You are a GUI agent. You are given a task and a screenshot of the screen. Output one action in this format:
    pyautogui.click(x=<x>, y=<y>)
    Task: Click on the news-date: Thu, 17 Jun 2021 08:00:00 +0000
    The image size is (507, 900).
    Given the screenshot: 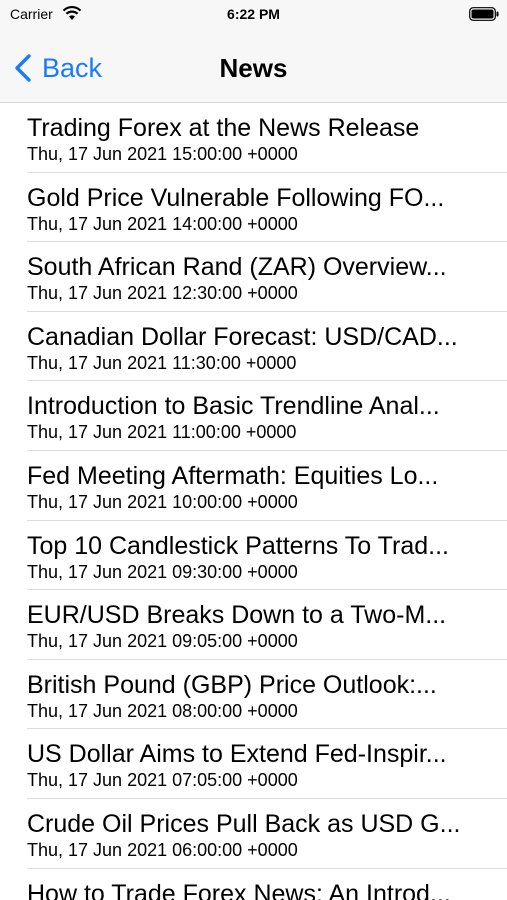 What is the action you would take?
    pyautogui.click(x=162, y=710)
    